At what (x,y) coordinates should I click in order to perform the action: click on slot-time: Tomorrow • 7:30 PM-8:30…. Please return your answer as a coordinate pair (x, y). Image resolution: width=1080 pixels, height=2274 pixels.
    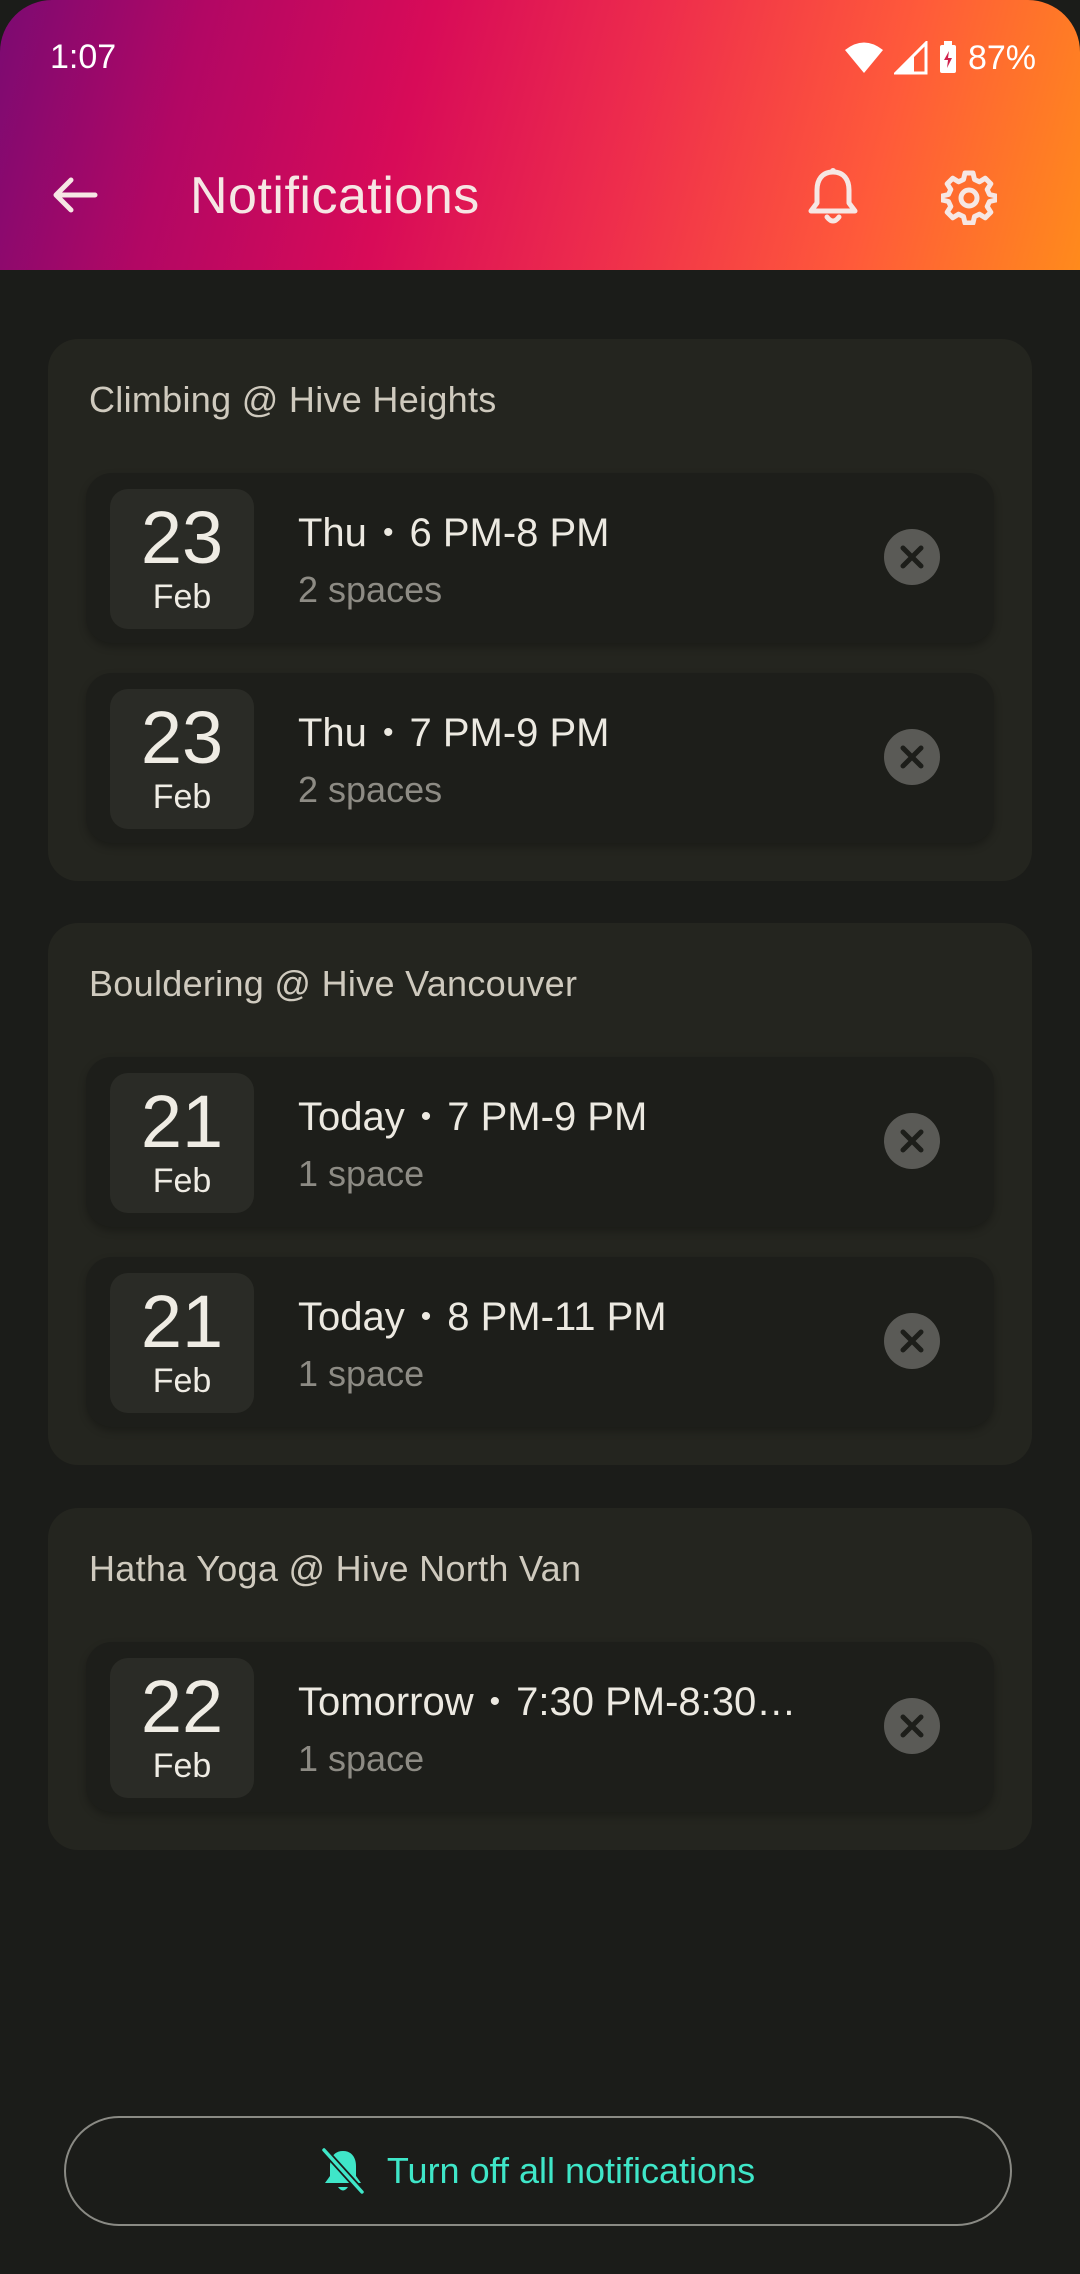
    Looking at the image, I should click on (547, 1702).